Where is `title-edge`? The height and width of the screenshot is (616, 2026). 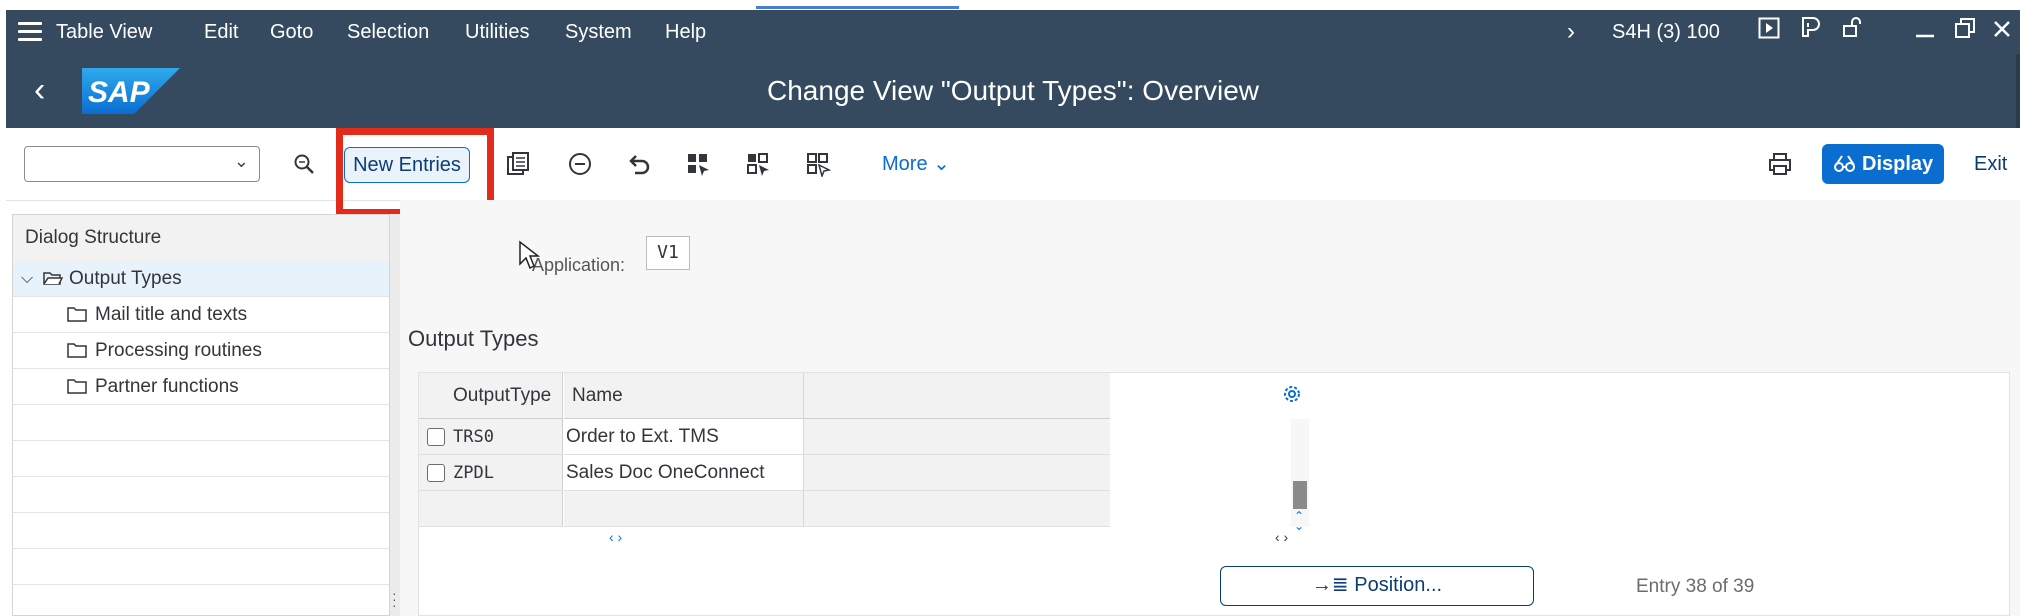 title-edge is located at coordinates (2018, 91).